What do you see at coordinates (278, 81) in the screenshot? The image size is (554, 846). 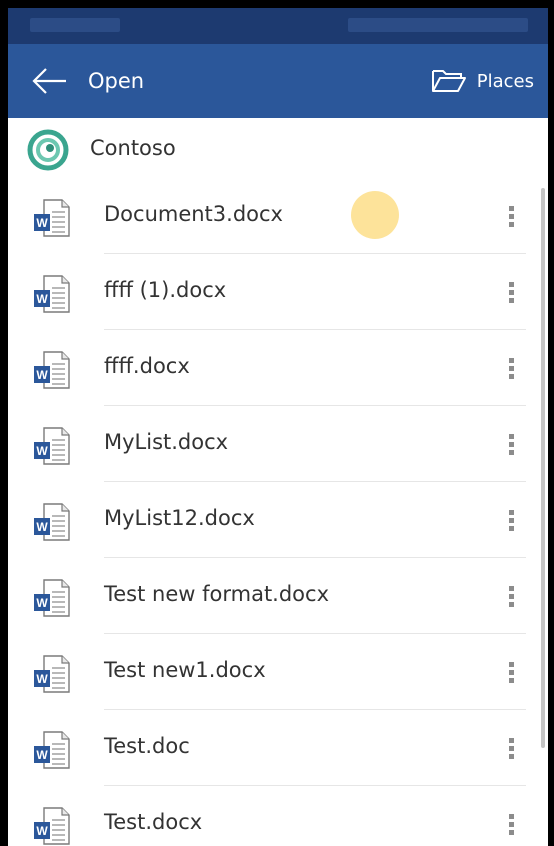 I see `app-bar: Open Places` at bounding box center [278, 81].